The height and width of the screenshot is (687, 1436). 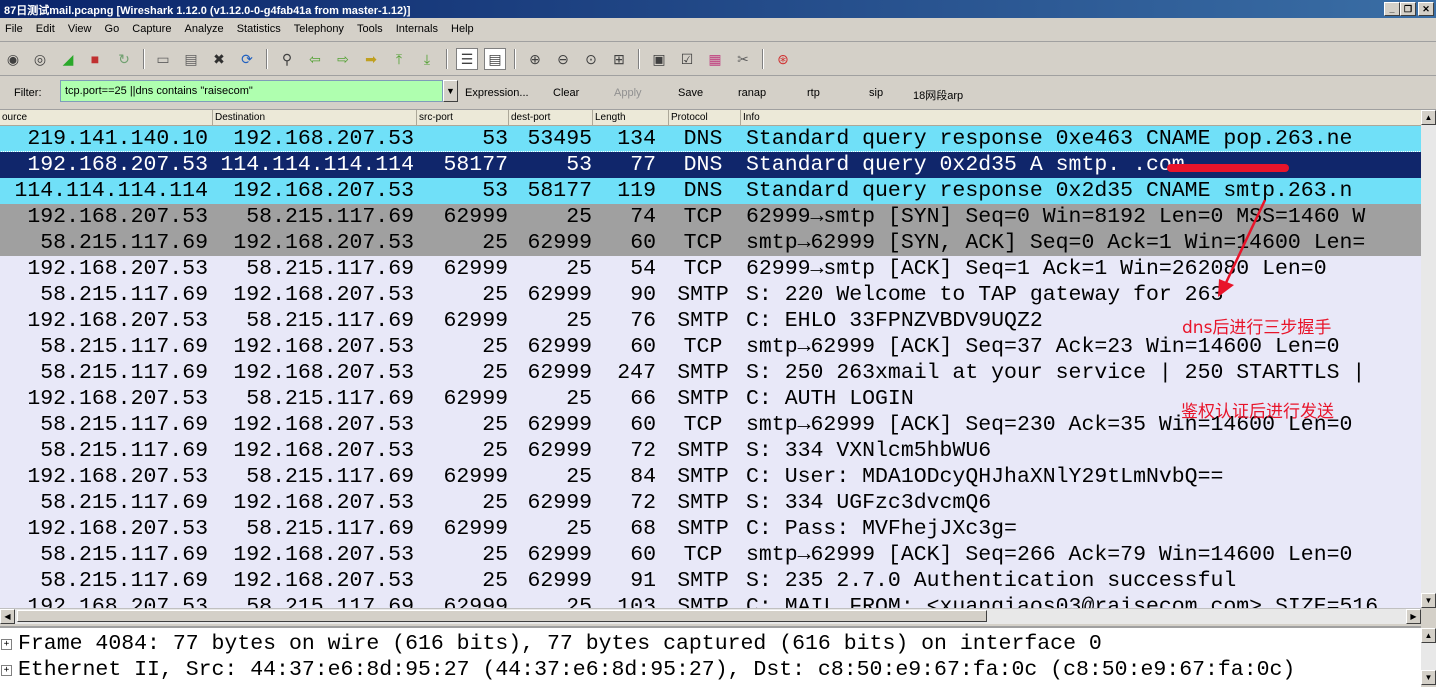 What do you see at coordinates (40, 59) in the screenshot?
I see `capture-options-icon: ◎` at bounding box center [40, 59].